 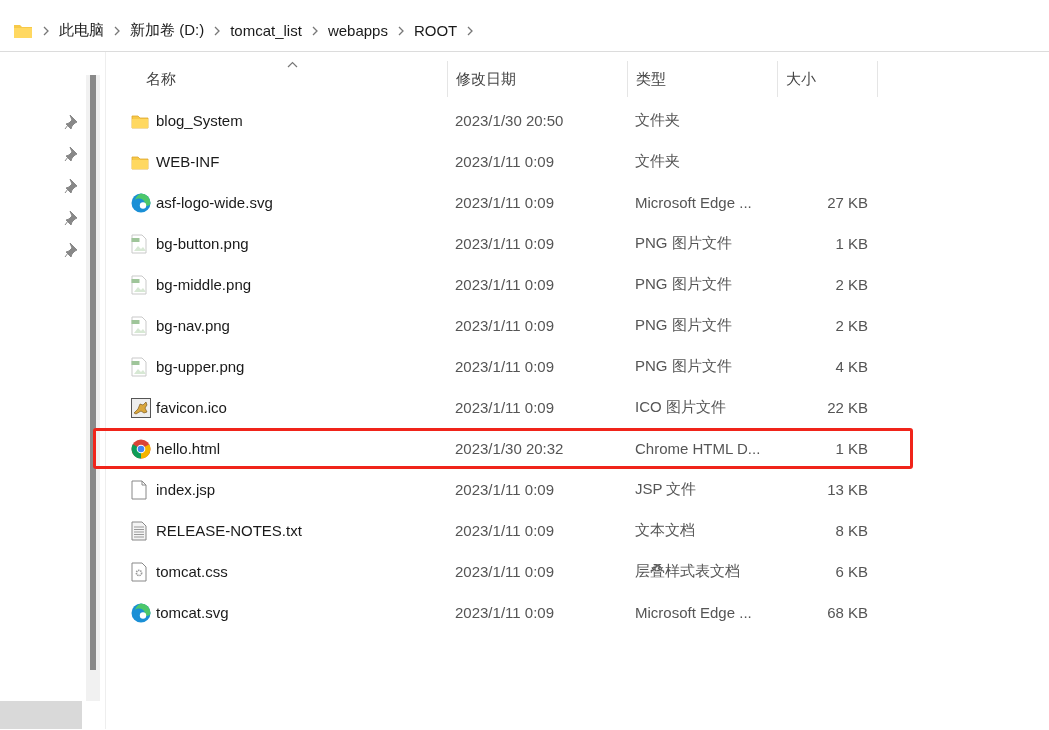 I want to click on file-name: RELEASE-NOTES.txt, so click(x=229, y=530).